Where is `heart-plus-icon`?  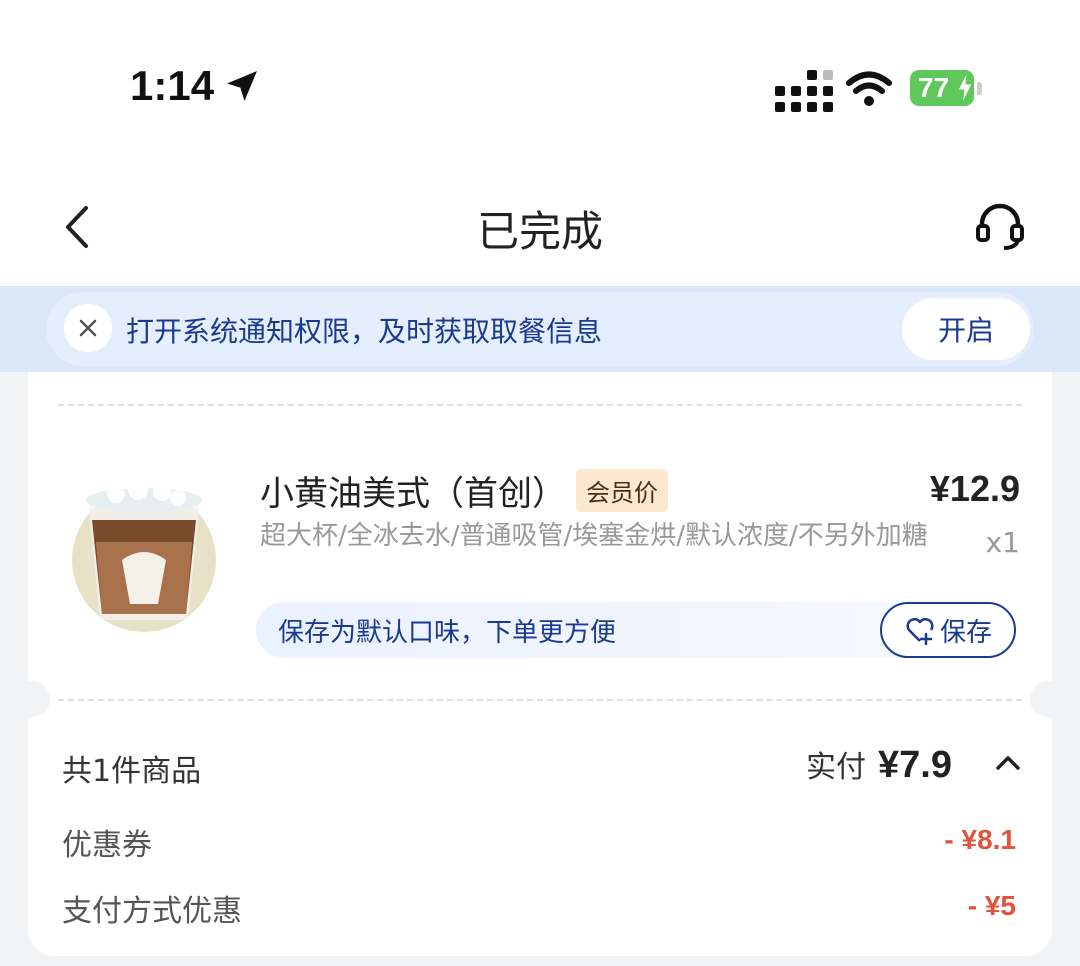
heart-plus-icon is located at coordinates (920, 631).